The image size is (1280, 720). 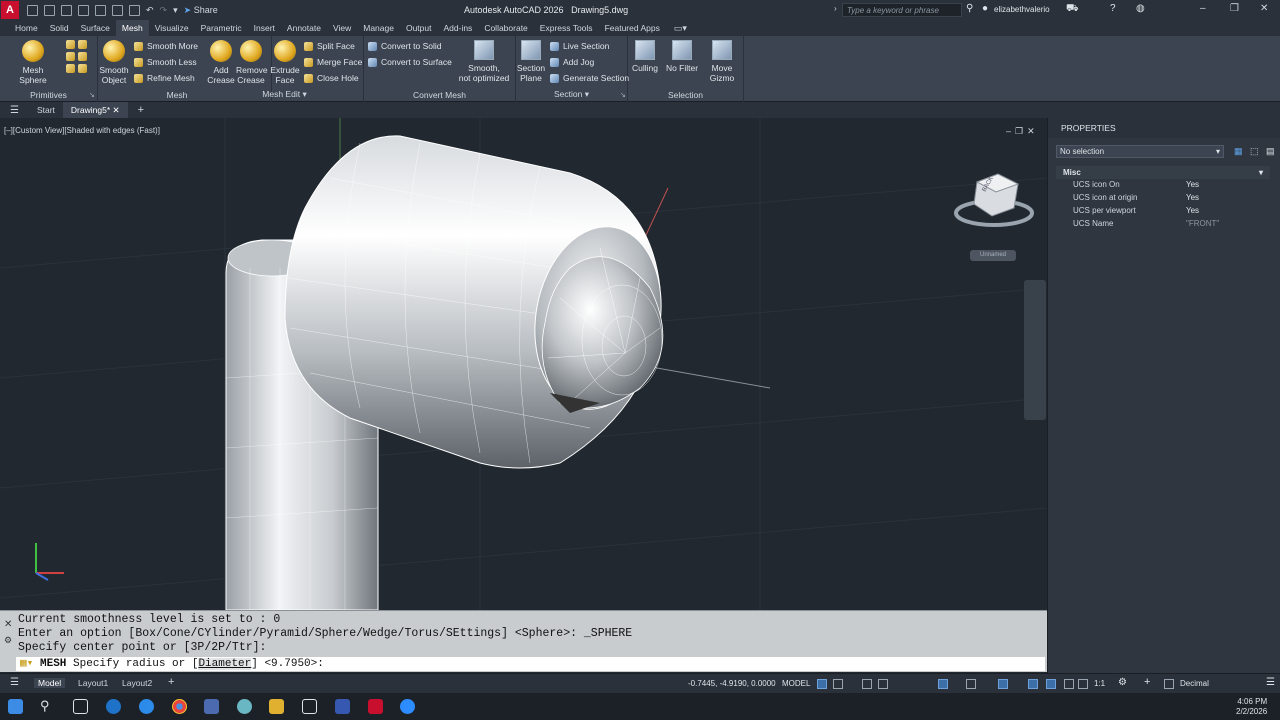 What do you see at coordinates (164, 78) in the screenshot?
I see `refine-mesh-button: Refine Mesh` at bounding box center [164, 78].